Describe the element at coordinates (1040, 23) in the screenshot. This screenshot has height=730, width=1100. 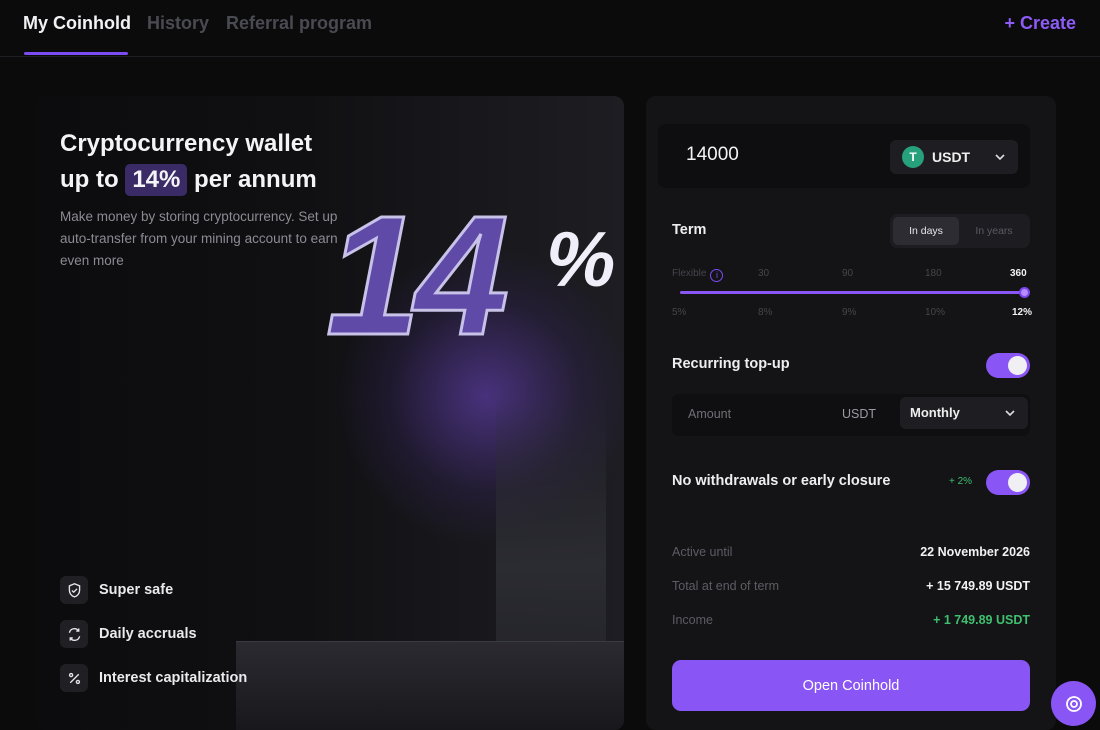
I see `create-button: + Create` at that location.